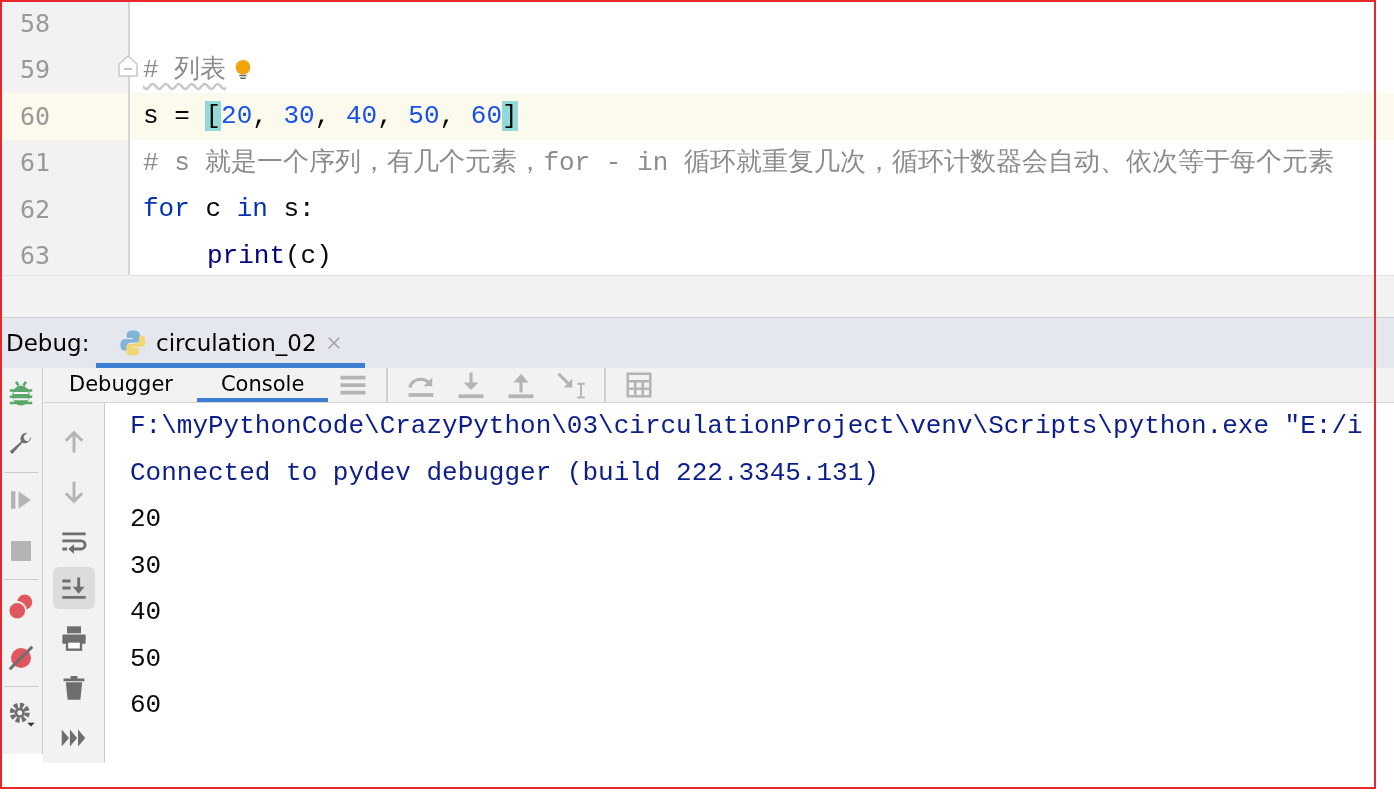 This screenshot has width=1394, height=804. Describe the element at coordinates (571, 385) in the screenshot. I see `run-to-cursor-icon` at that location.